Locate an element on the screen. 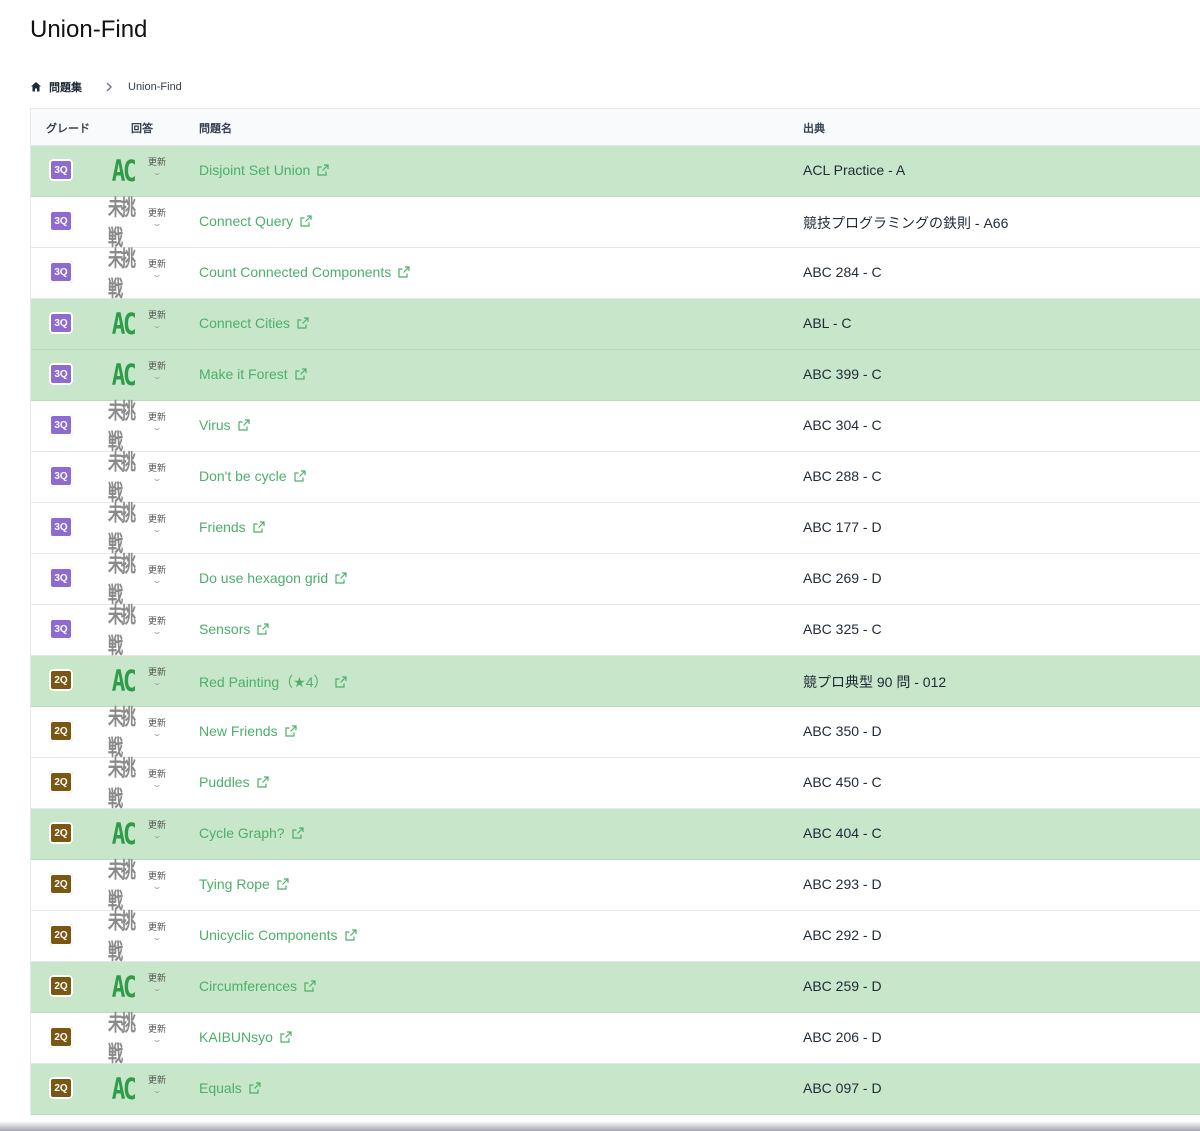 Image resolution: width=1200 pixels, height=1131 pixels. table-row: 2Q AC 更新 ⌄ Circumferences ABC 259 - D is located at coordinates (615, 987).